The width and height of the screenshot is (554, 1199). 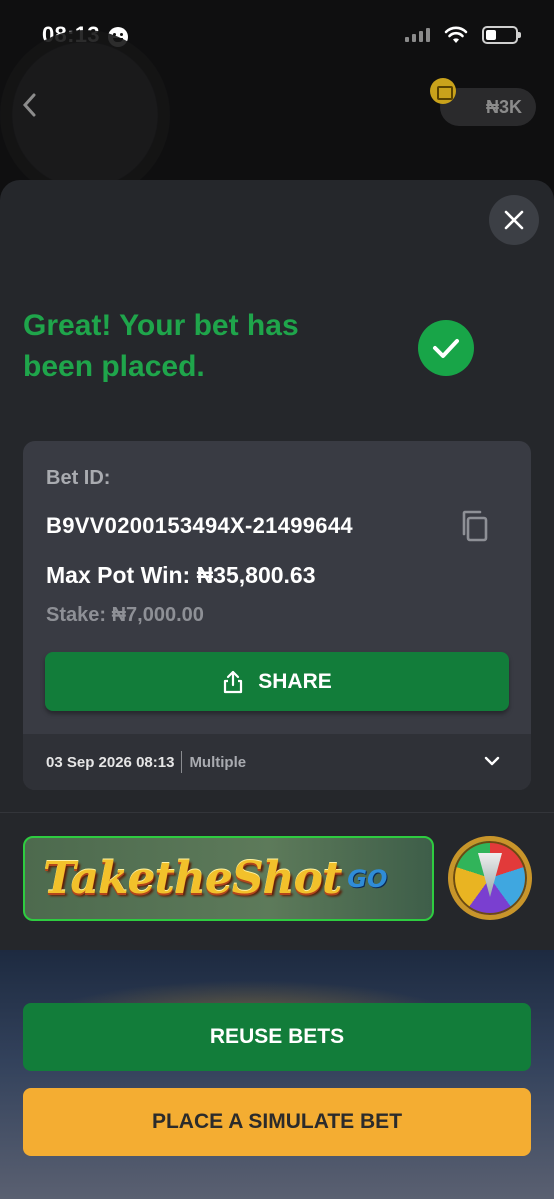 I want to click on bet-date: 03 Sep 2026 08:13, so click(x=110, y=762).